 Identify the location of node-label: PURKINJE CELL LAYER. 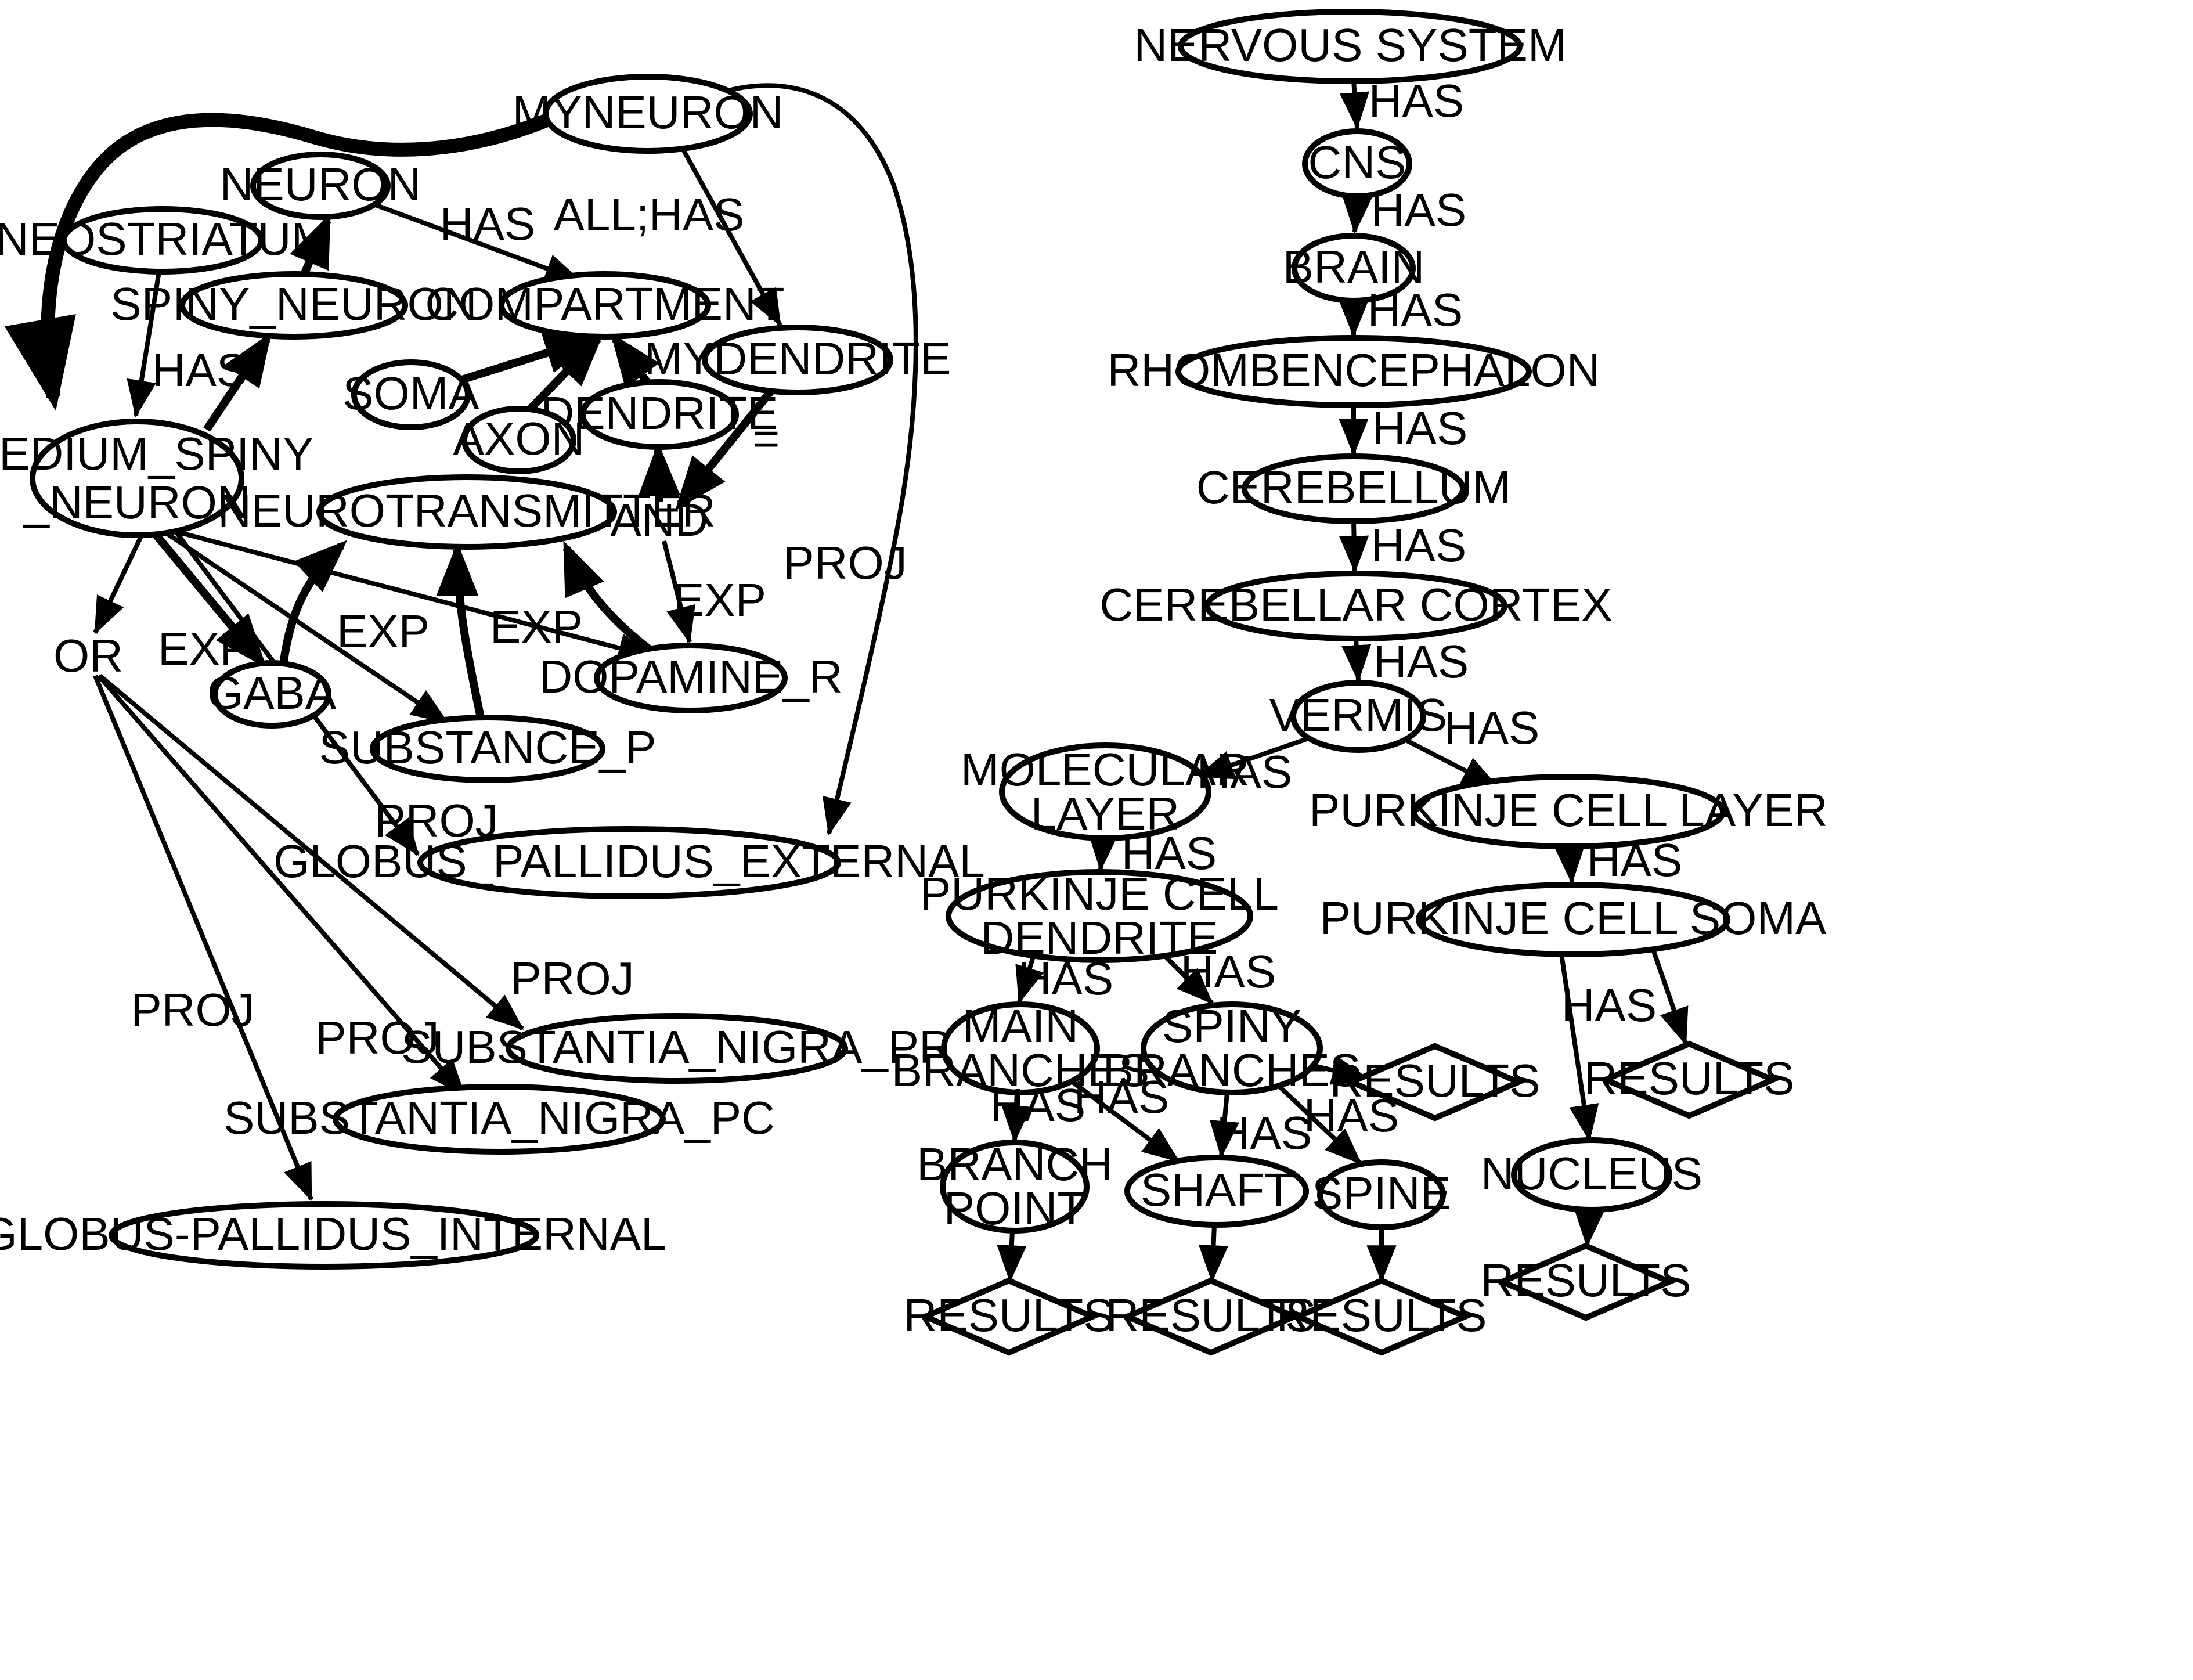
(1568, 810).